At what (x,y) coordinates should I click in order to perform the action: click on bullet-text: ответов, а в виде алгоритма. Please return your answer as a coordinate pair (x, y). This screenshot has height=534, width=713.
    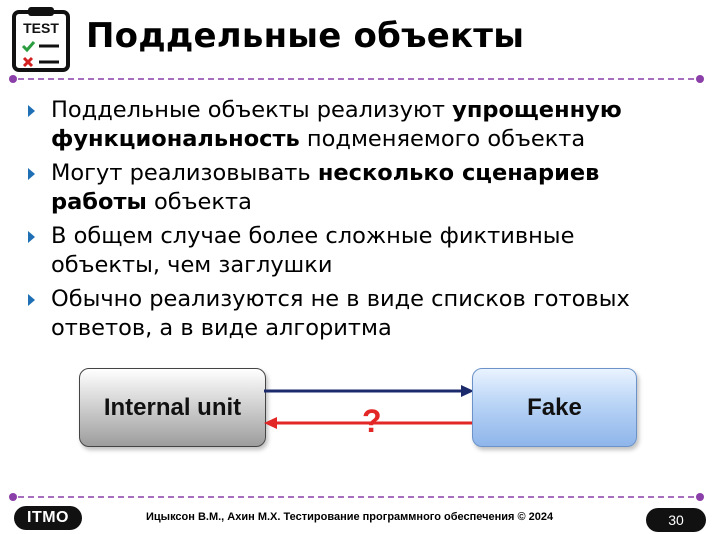
    Looking at the image, I should click on (221, 328).